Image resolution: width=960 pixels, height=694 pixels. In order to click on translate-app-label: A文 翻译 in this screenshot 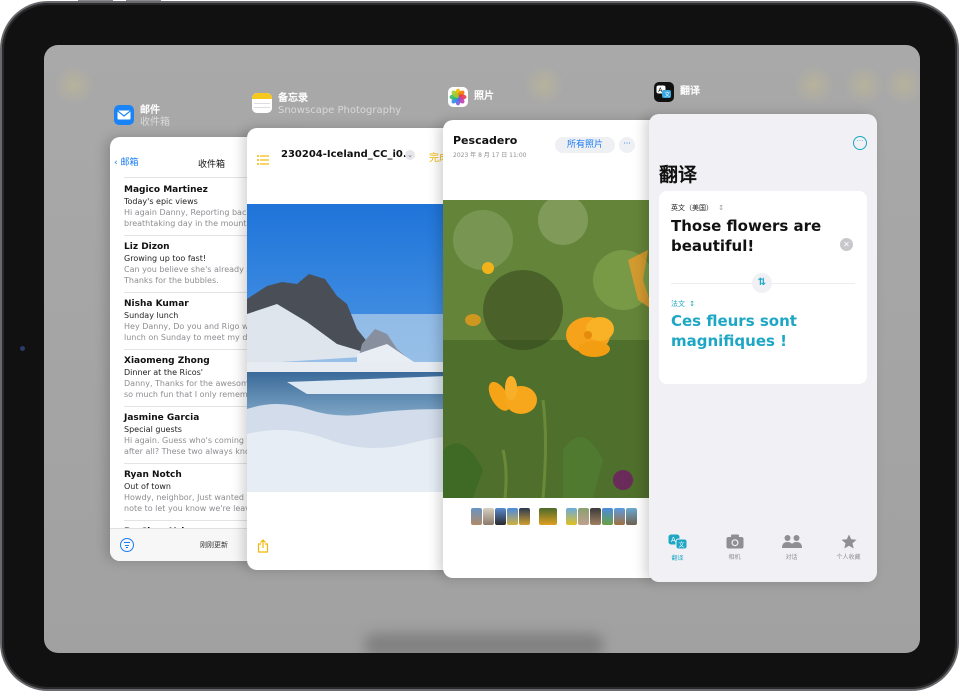, I will do `click(677, 92)`.